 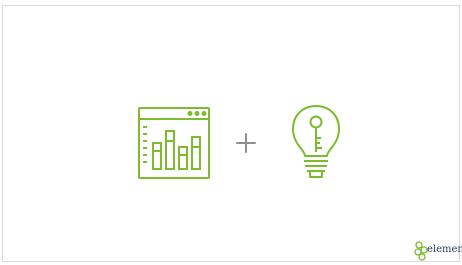 I want to click on dashboard-bar-chart-icon, so click(x=174, y=143).